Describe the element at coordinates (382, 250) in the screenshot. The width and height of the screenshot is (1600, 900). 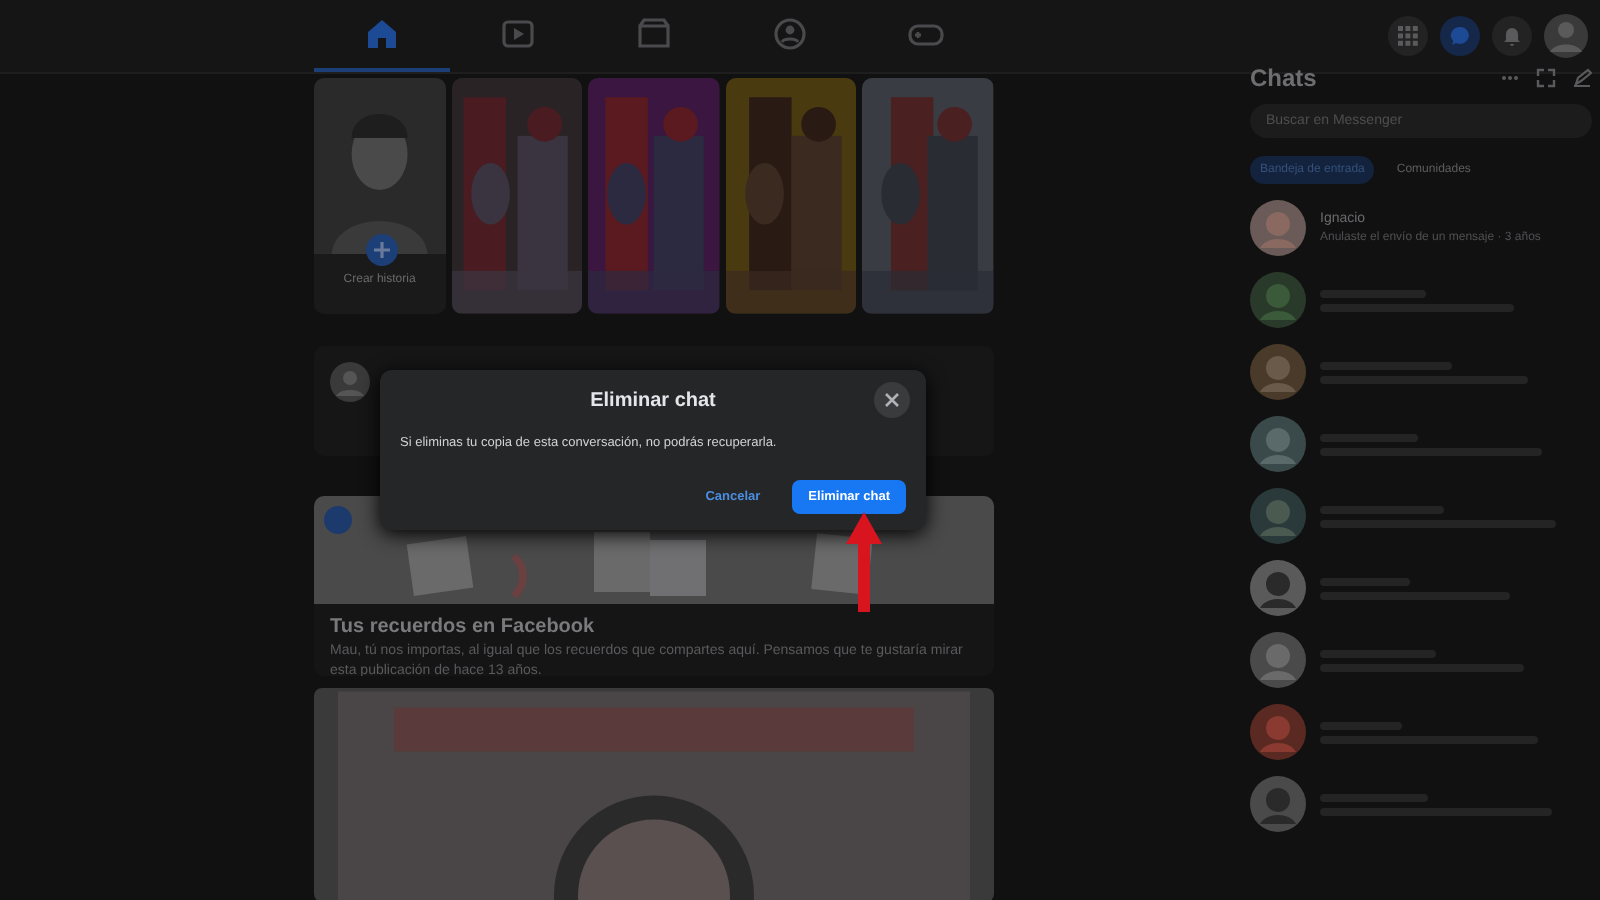
I see `plus-icon` at that location.